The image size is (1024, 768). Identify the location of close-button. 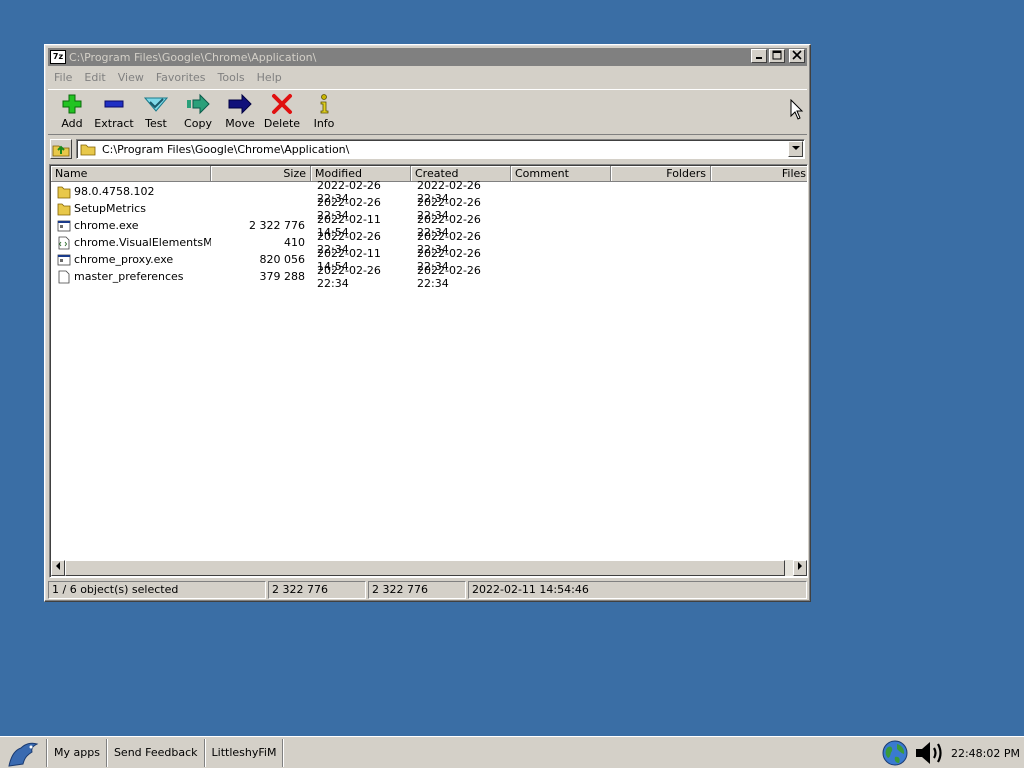
(797, 56).